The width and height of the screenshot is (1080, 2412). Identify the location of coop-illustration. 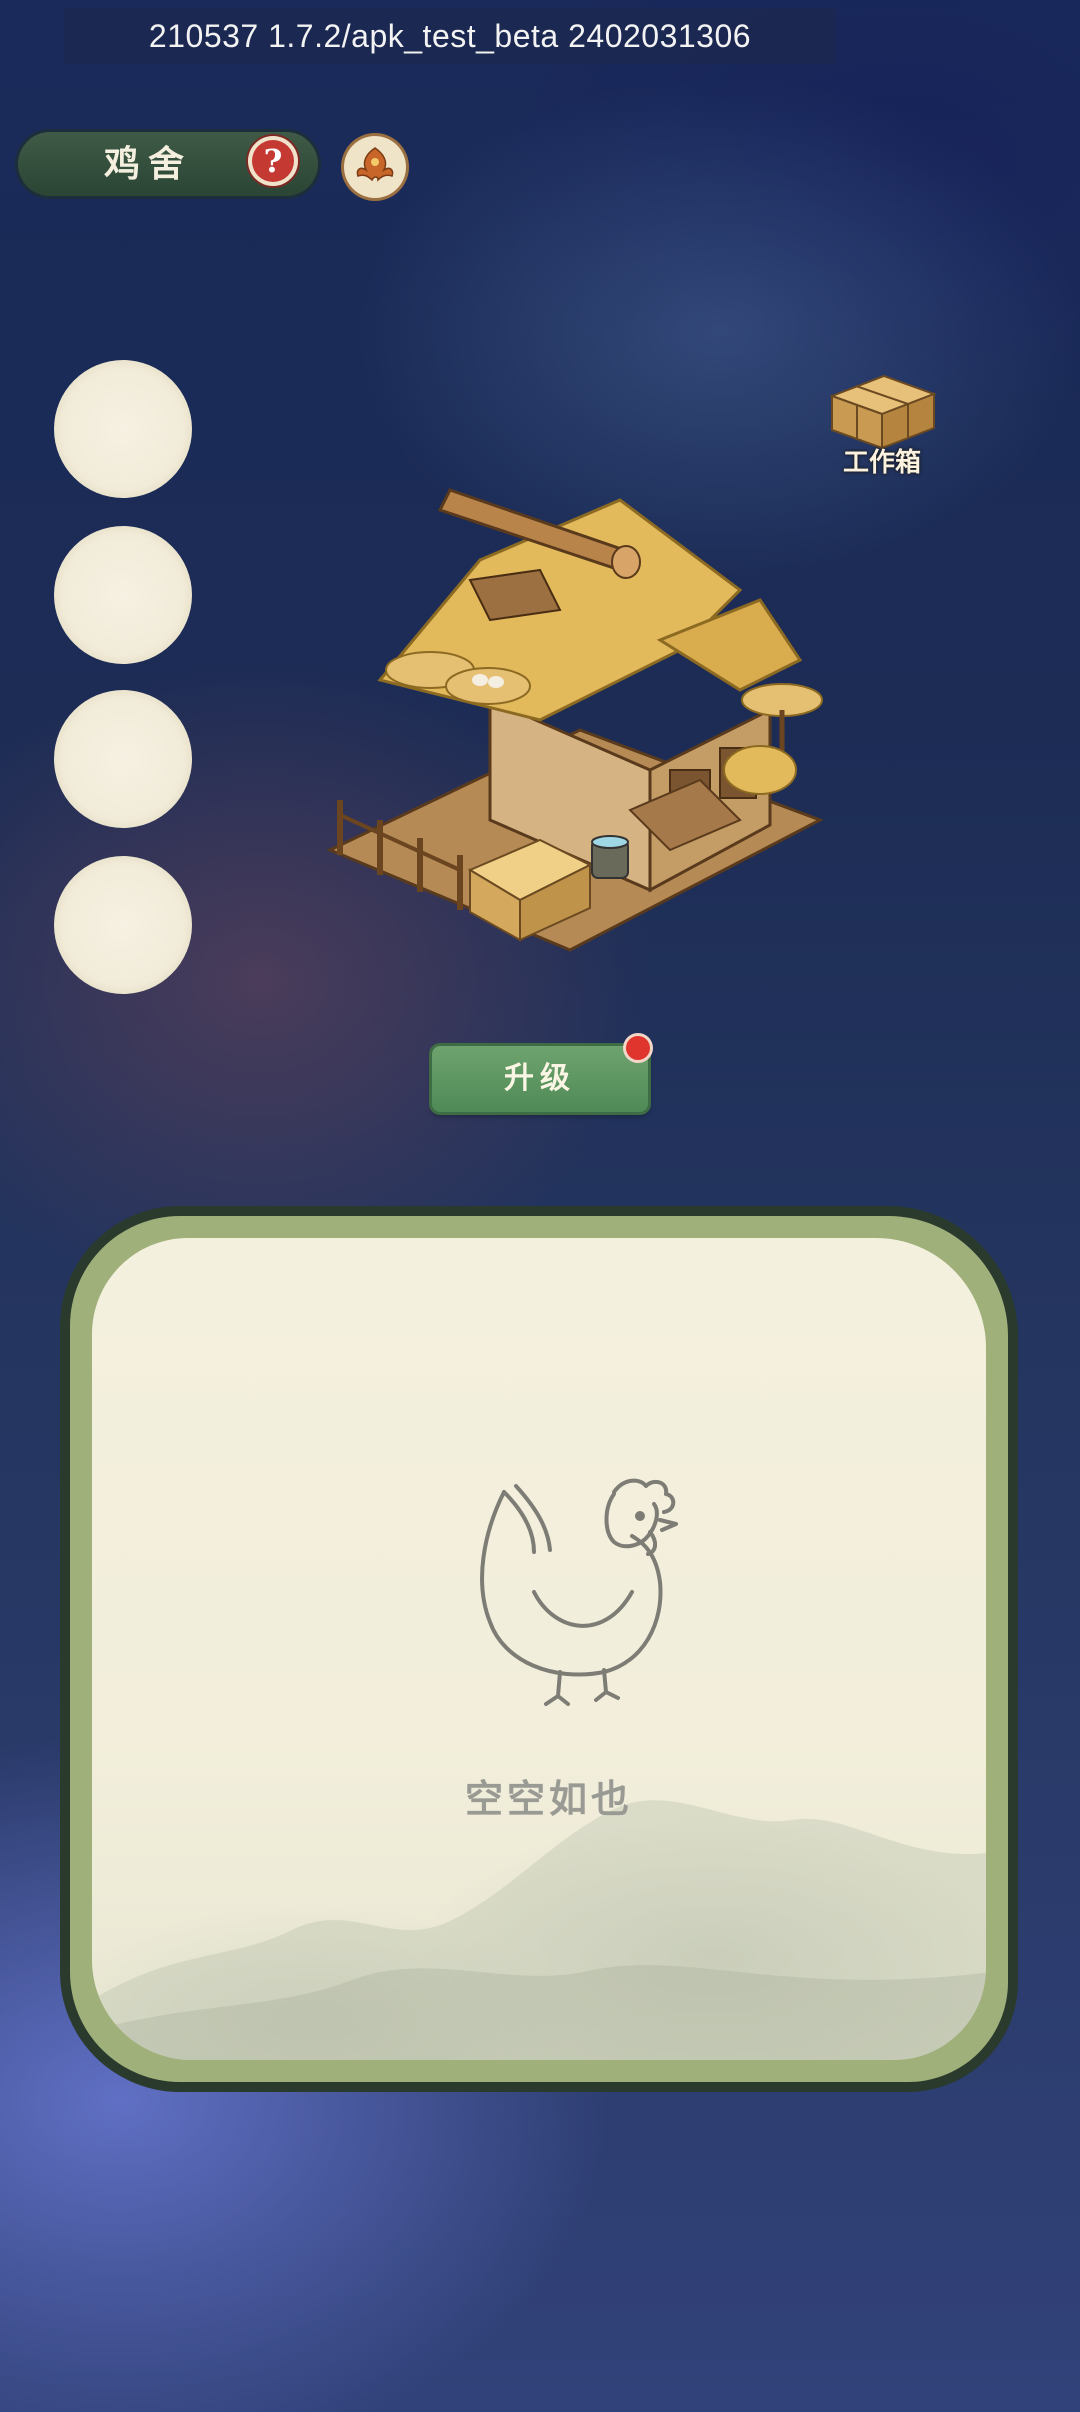
(575, 720).